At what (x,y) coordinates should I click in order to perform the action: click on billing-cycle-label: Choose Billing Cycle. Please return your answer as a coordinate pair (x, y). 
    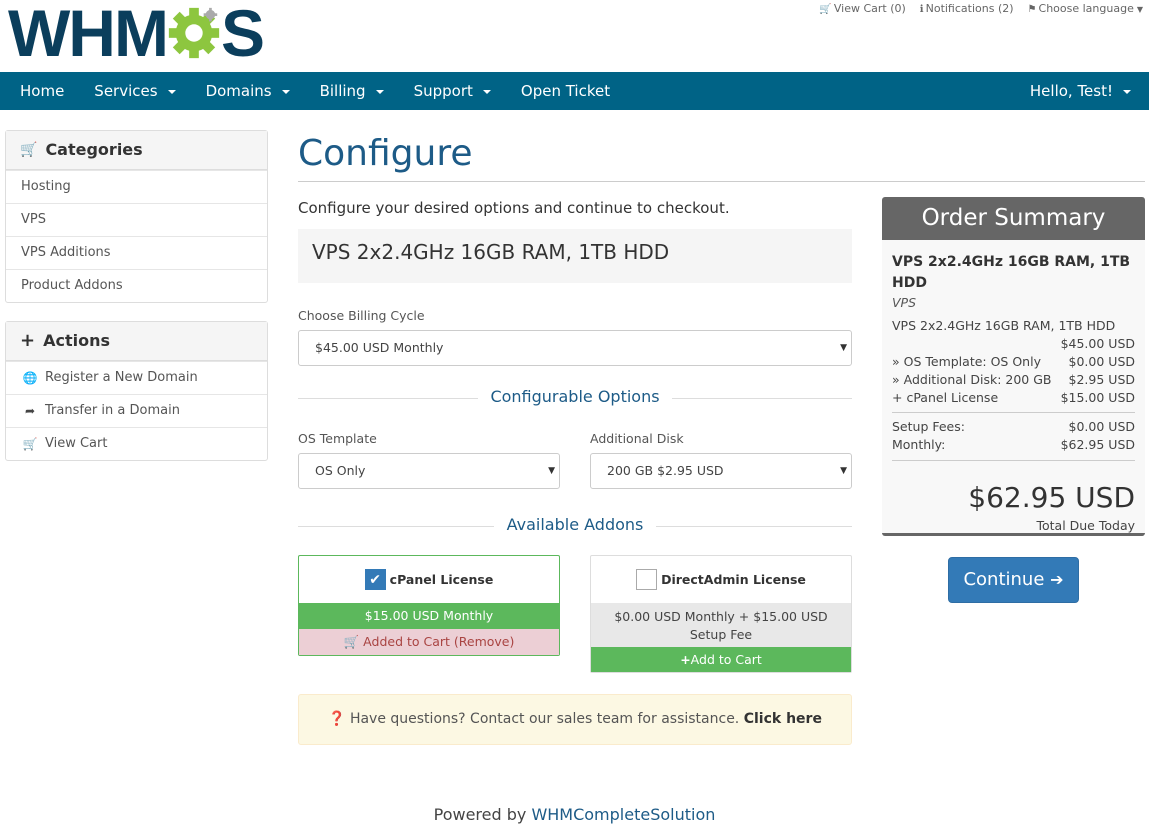
    Looking at the image, I should click on (361, 315).